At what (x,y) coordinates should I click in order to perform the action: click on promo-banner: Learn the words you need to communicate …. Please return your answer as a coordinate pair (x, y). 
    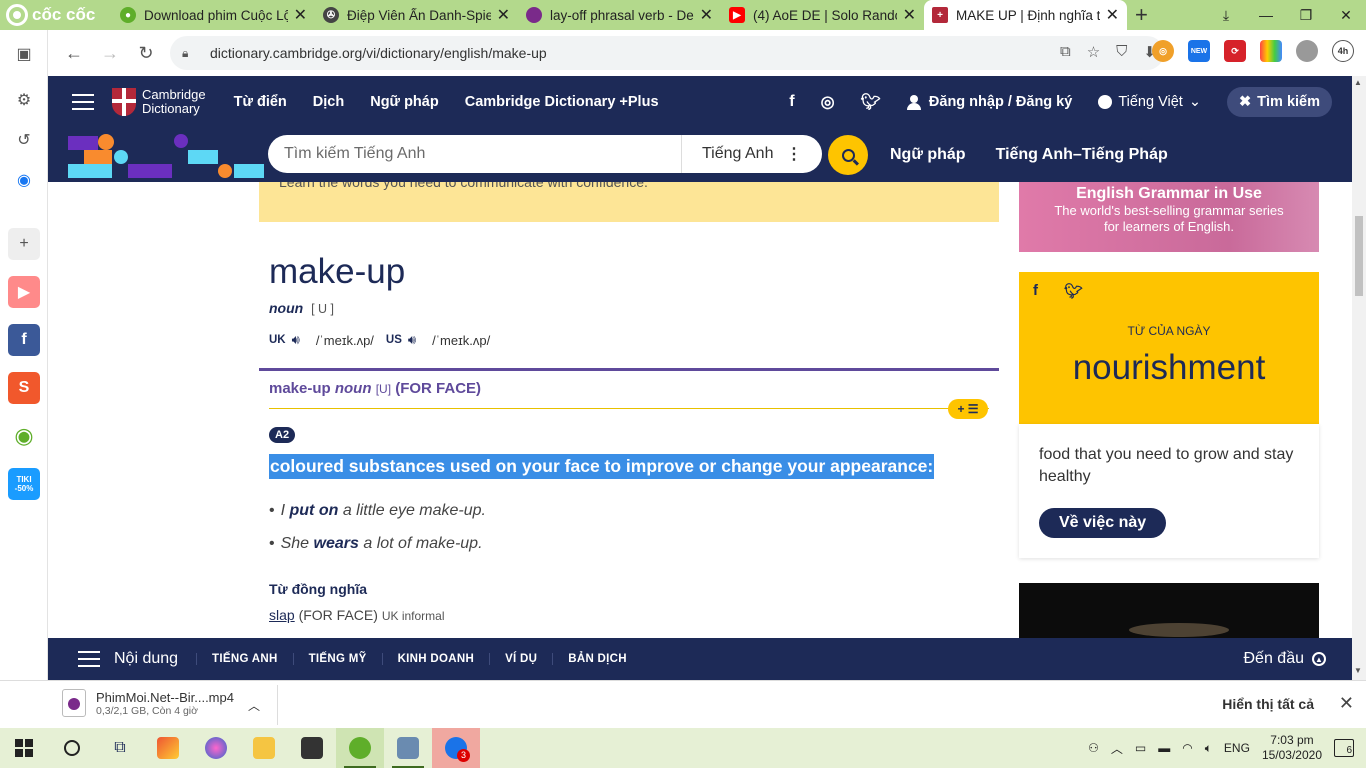
    Looking at the image, I should click on (629, 202).